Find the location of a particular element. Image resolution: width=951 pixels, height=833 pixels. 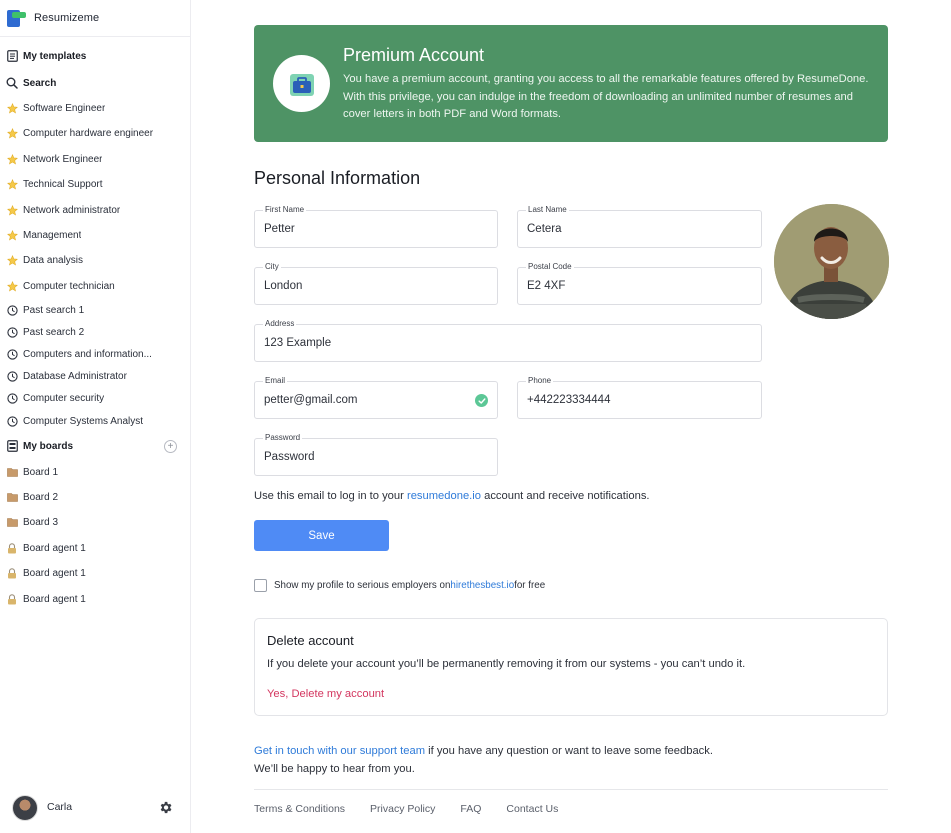

hint-text: account and receive notifications. is located at coordinates (565, 496).